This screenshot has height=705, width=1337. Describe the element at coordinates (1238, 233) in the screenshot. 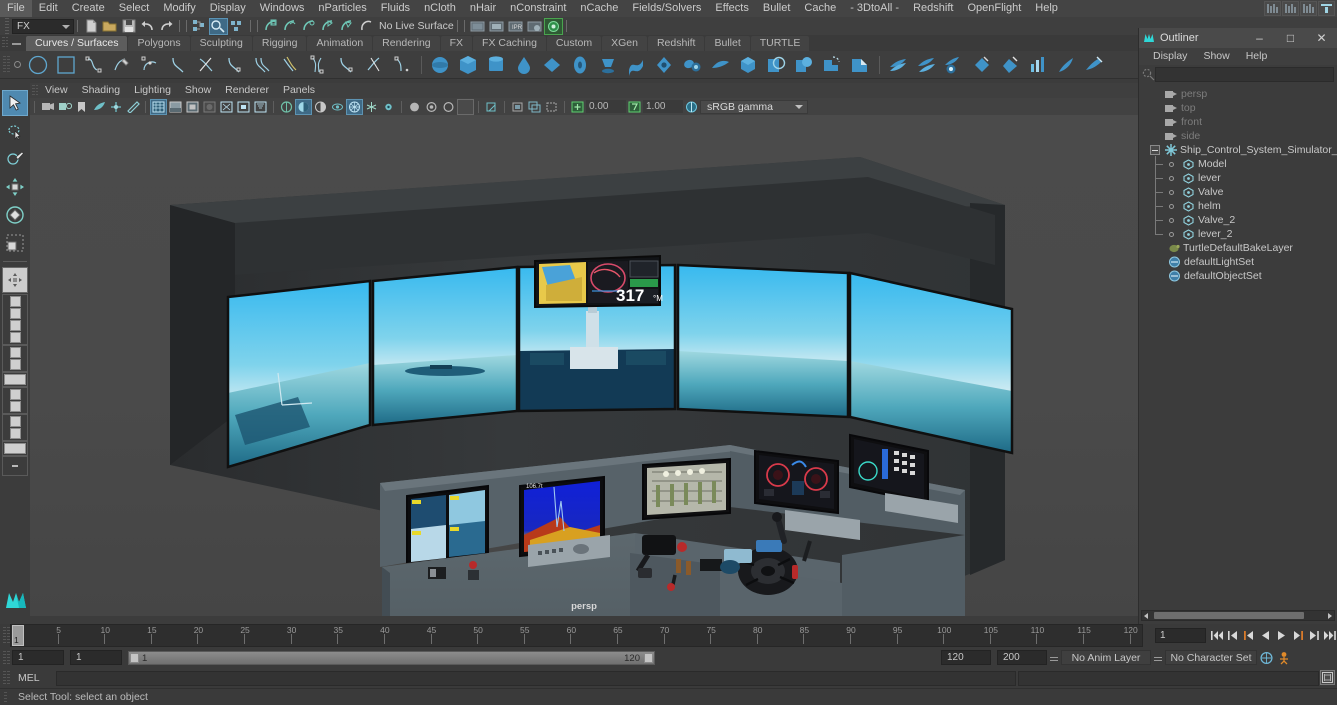

I see `outliner-node-lever-2: lever_2` at that location.